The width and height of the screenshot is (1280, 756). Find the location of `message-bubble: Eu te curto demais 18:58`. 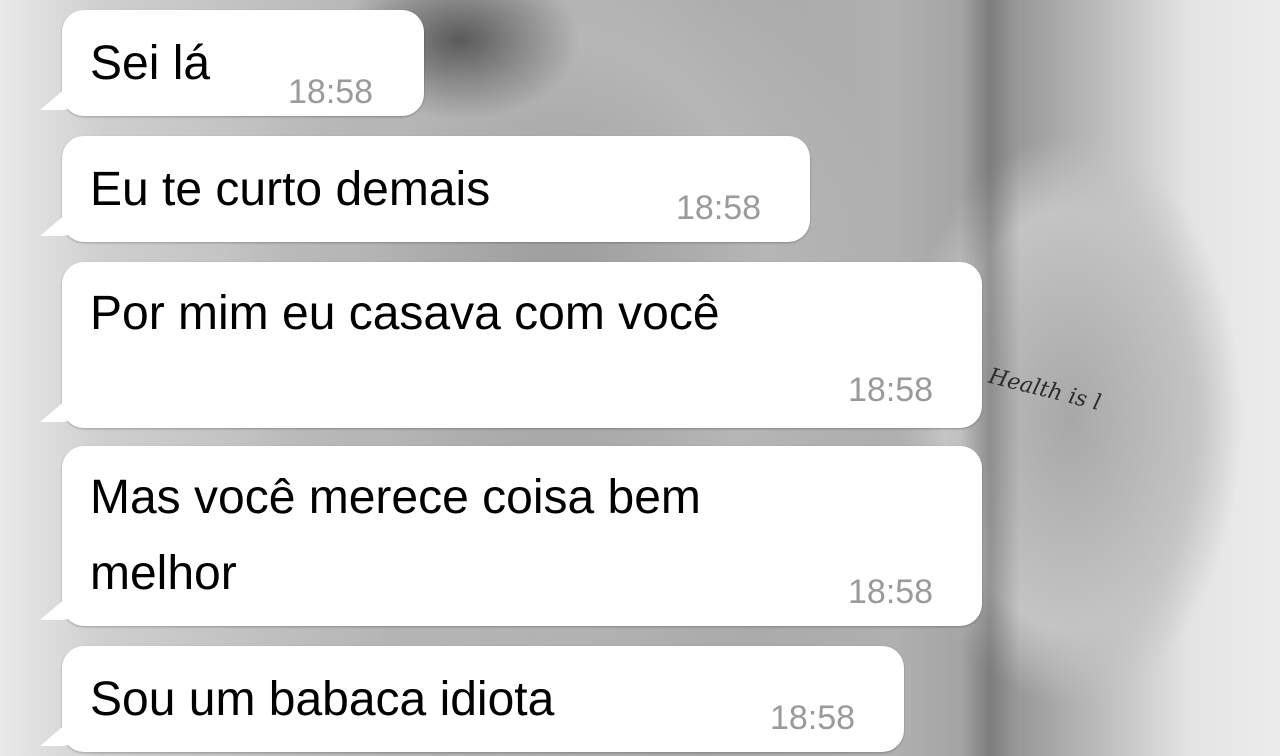

message-bubble: Eu te curto demais 18:58 is located at coordinates (425, 189).